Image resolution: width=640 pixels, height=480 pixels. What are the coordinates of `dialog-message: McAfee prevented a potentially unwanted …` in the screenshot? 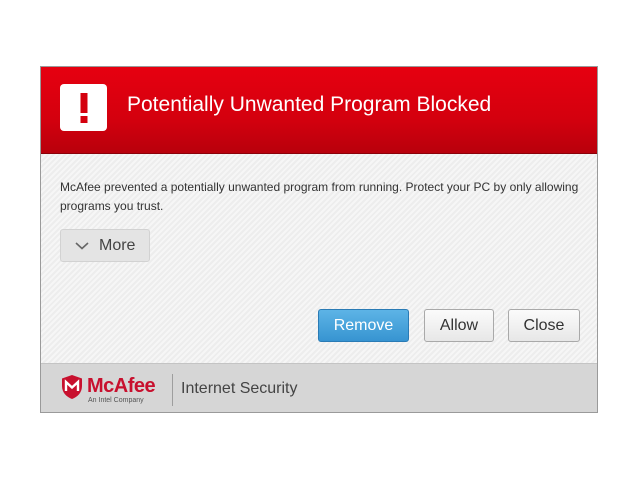 It's located at (319, 196).